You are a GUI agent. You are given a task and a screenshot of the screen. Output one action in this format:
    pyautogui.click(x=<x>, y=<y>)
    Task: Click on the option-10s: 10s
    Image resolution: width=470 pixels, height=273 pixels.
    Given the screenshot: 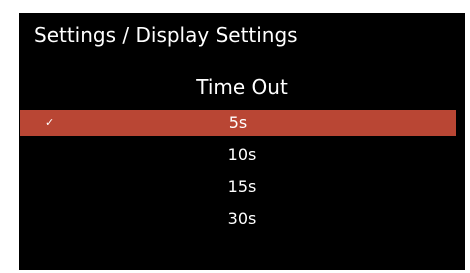 What is the action you would take?
    pyautogui.click(x=242, y=155)
    